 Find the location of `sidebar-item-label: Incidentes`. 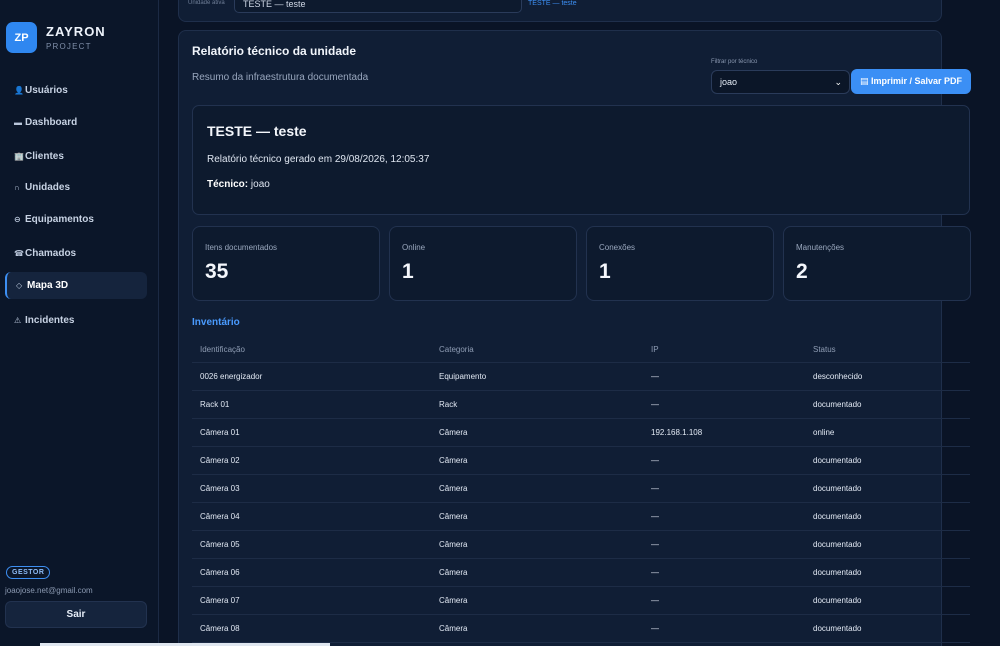

sidebar-item-label: Incidentes is located at coordinates (50, 320).